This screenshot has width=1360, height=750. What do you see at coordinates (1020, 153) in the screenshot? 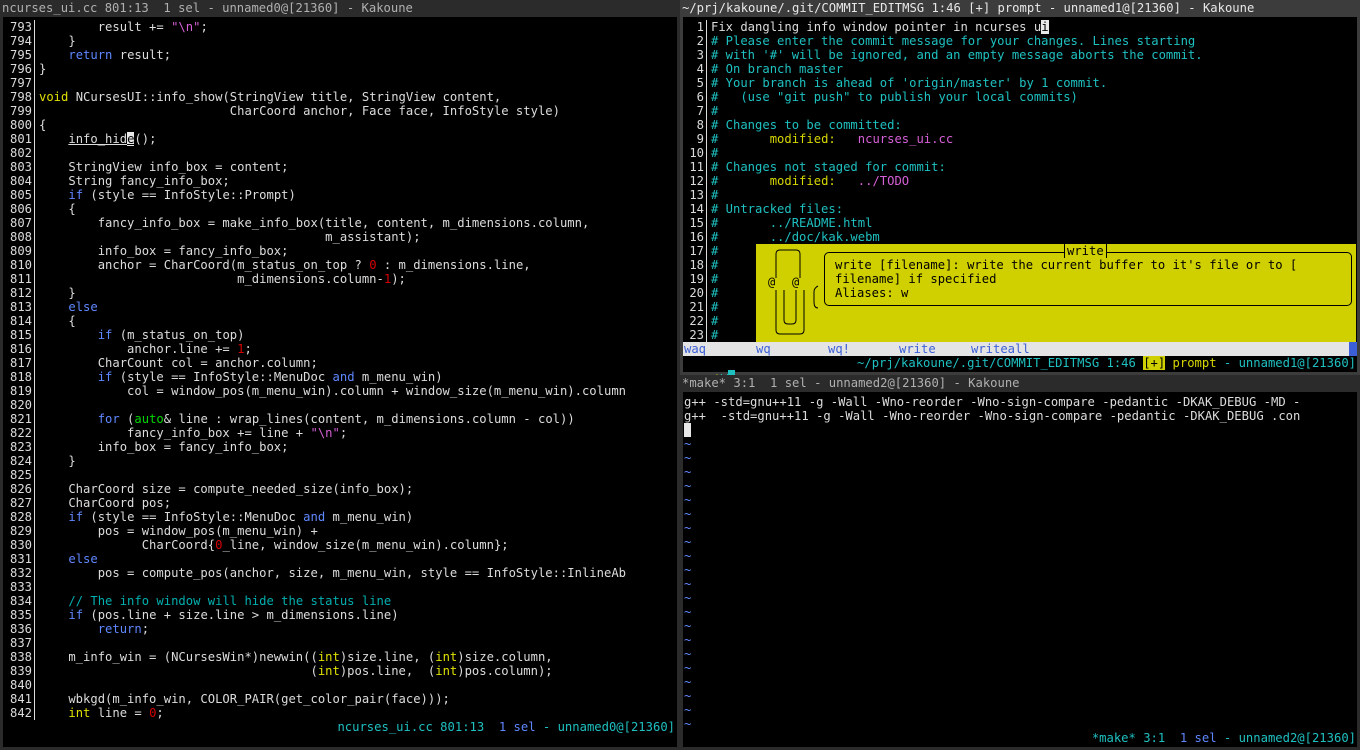
I see `code-line: 10 #` at bounding box center [1020, 153].